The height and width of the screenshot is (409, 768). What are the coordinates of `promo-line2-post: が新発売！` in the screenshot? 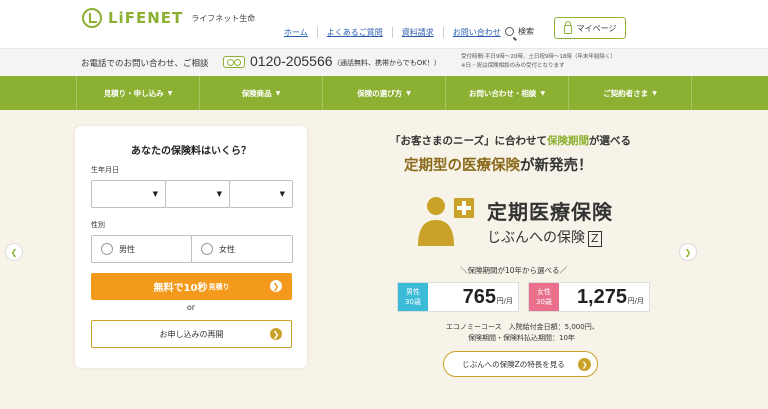 It's located at (556, 166).